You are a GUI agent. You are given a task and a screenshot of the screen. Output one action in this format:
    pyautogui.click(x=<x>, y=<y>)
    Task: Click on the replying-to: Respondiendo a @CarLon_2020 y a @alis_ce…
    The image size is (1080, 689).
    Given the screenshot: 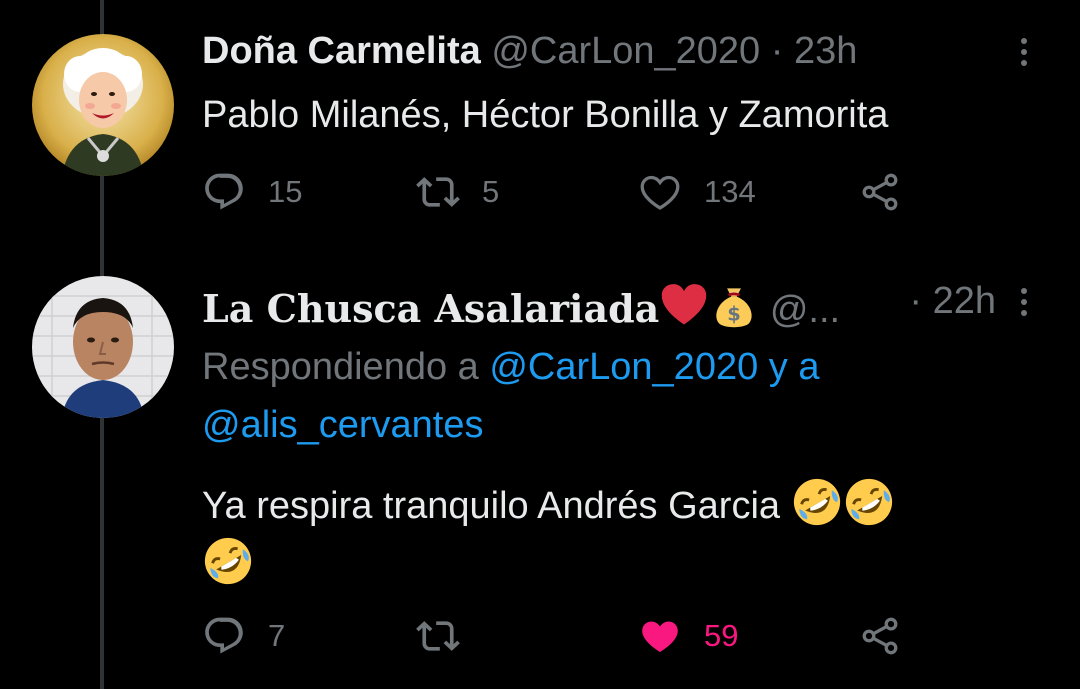 What is the action you would take?
    pyautogui.click(x=616, y=396)
    